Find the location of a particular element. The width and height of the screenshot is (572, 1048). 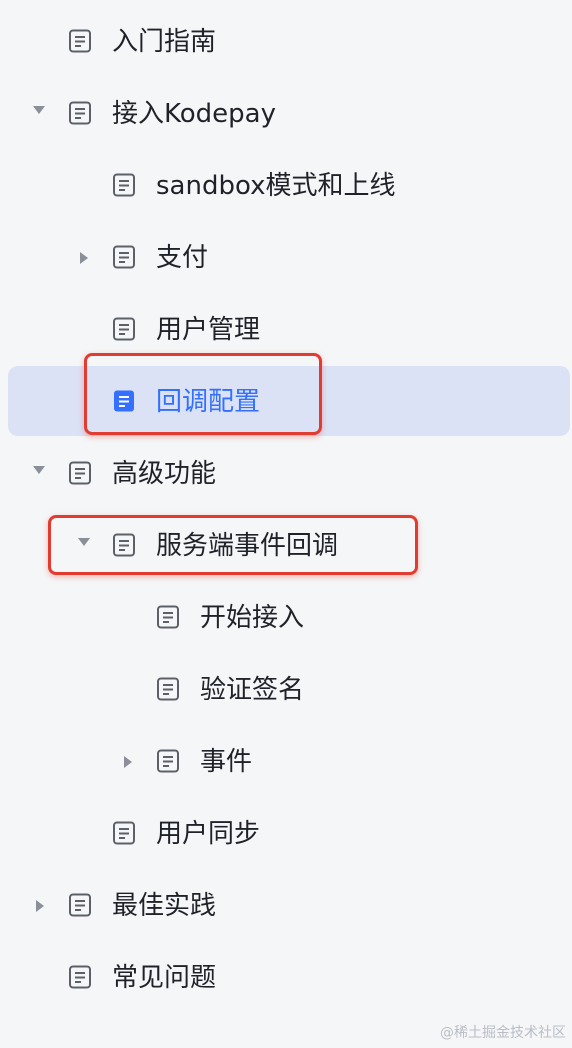

tree-item-integrate-kodepay: 接入Kodepay is located at coordinates (286, 114).